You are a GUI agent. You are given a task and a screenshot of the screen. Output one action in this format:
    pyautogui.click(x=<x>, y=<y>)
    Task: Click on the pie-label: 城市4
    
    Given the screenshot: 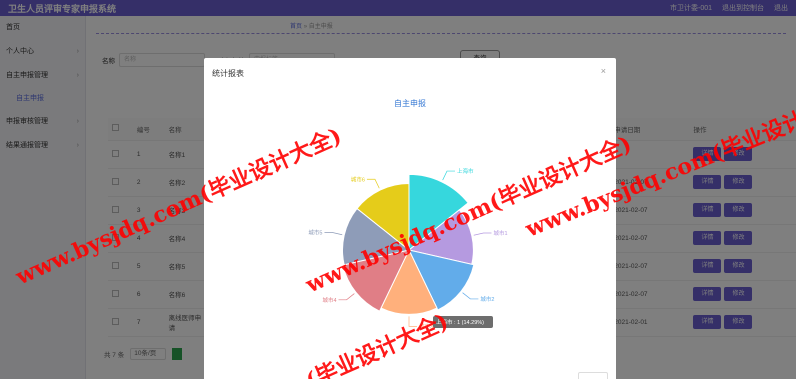 What is the action you would take?
    pyautogui.click(x=329, y=300)
    